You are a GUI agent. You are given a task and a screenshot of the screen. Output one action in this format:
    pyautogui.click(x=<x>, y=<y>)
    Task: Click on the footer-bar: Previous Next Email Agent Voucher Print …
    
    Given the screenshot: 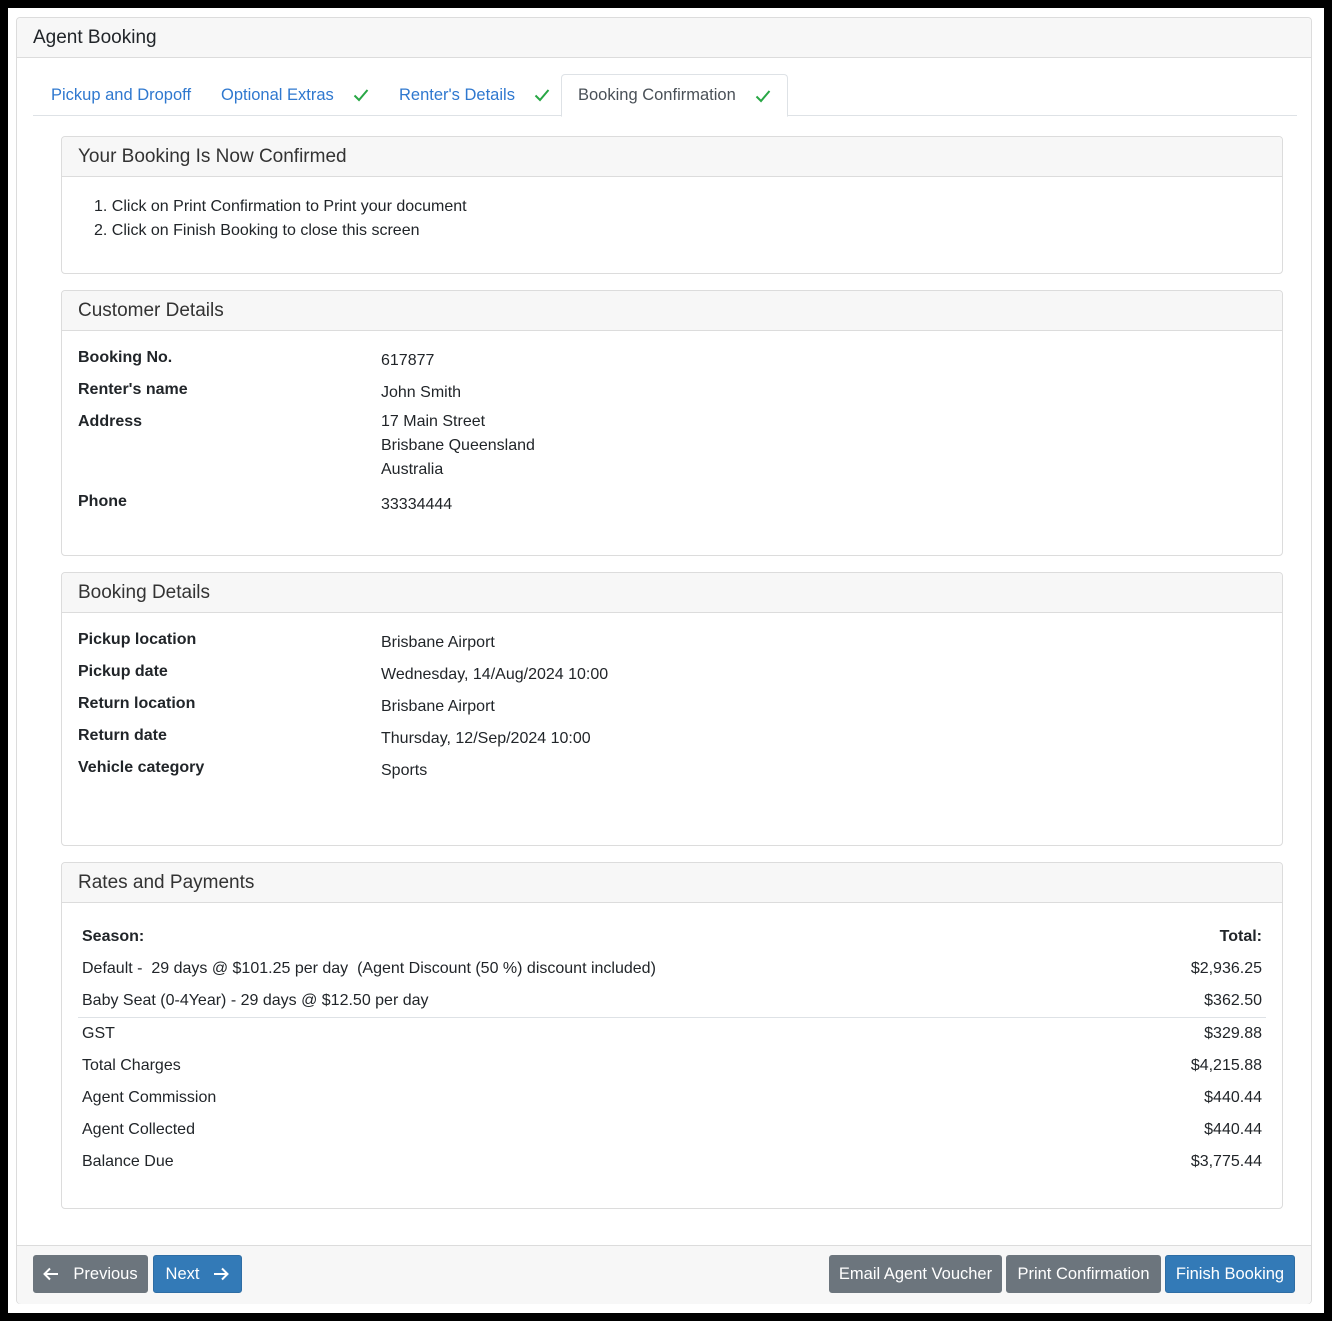 What is the action you would take?
    pyautogui.click(x=664, y=1274)
    